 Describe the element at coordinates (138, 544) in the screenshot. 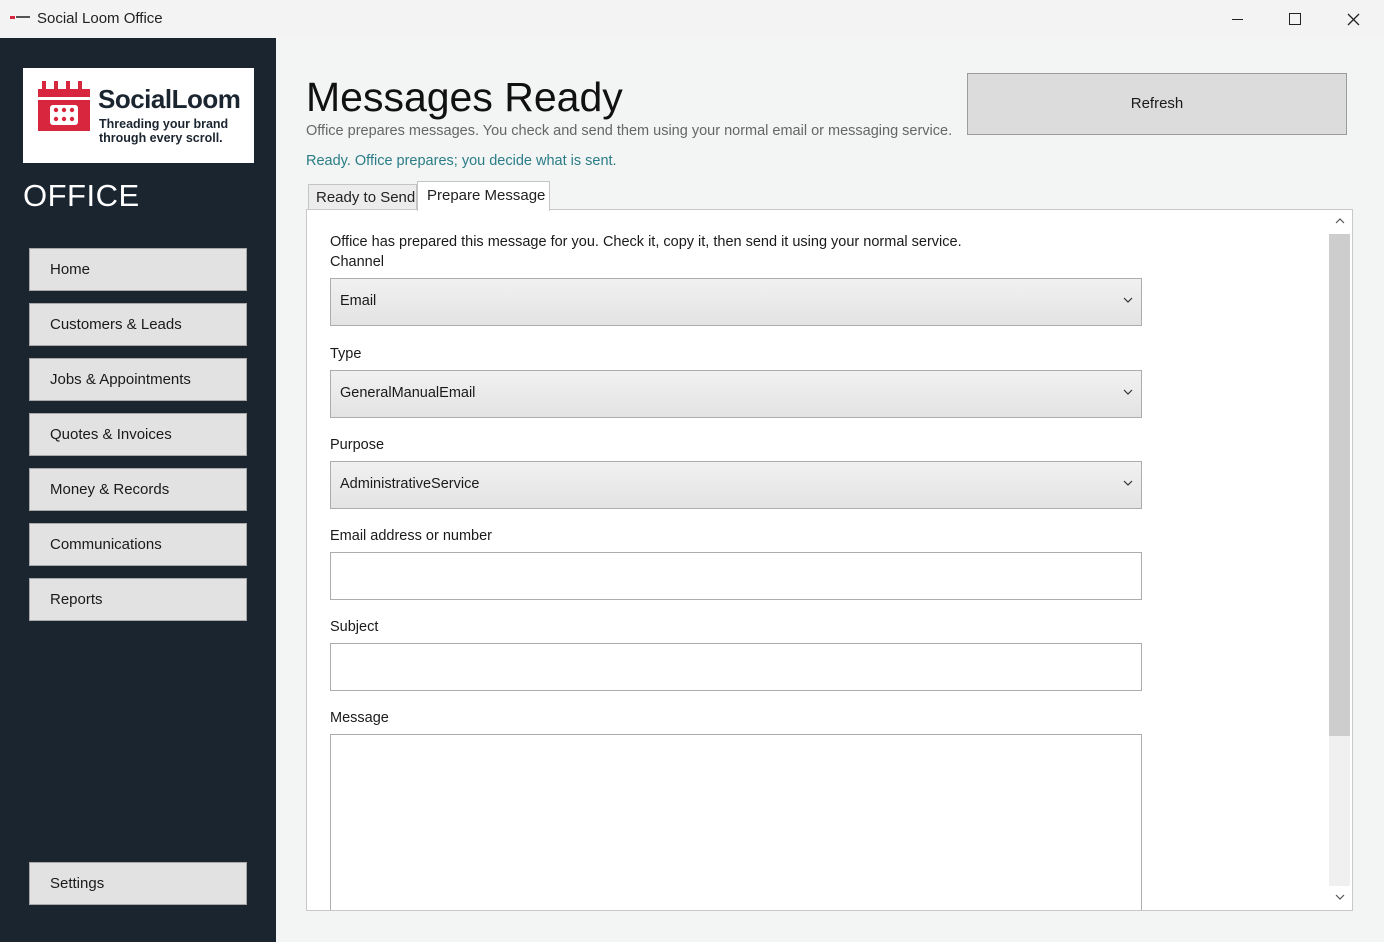

I see `nav-communications-button: Communications` at that location.